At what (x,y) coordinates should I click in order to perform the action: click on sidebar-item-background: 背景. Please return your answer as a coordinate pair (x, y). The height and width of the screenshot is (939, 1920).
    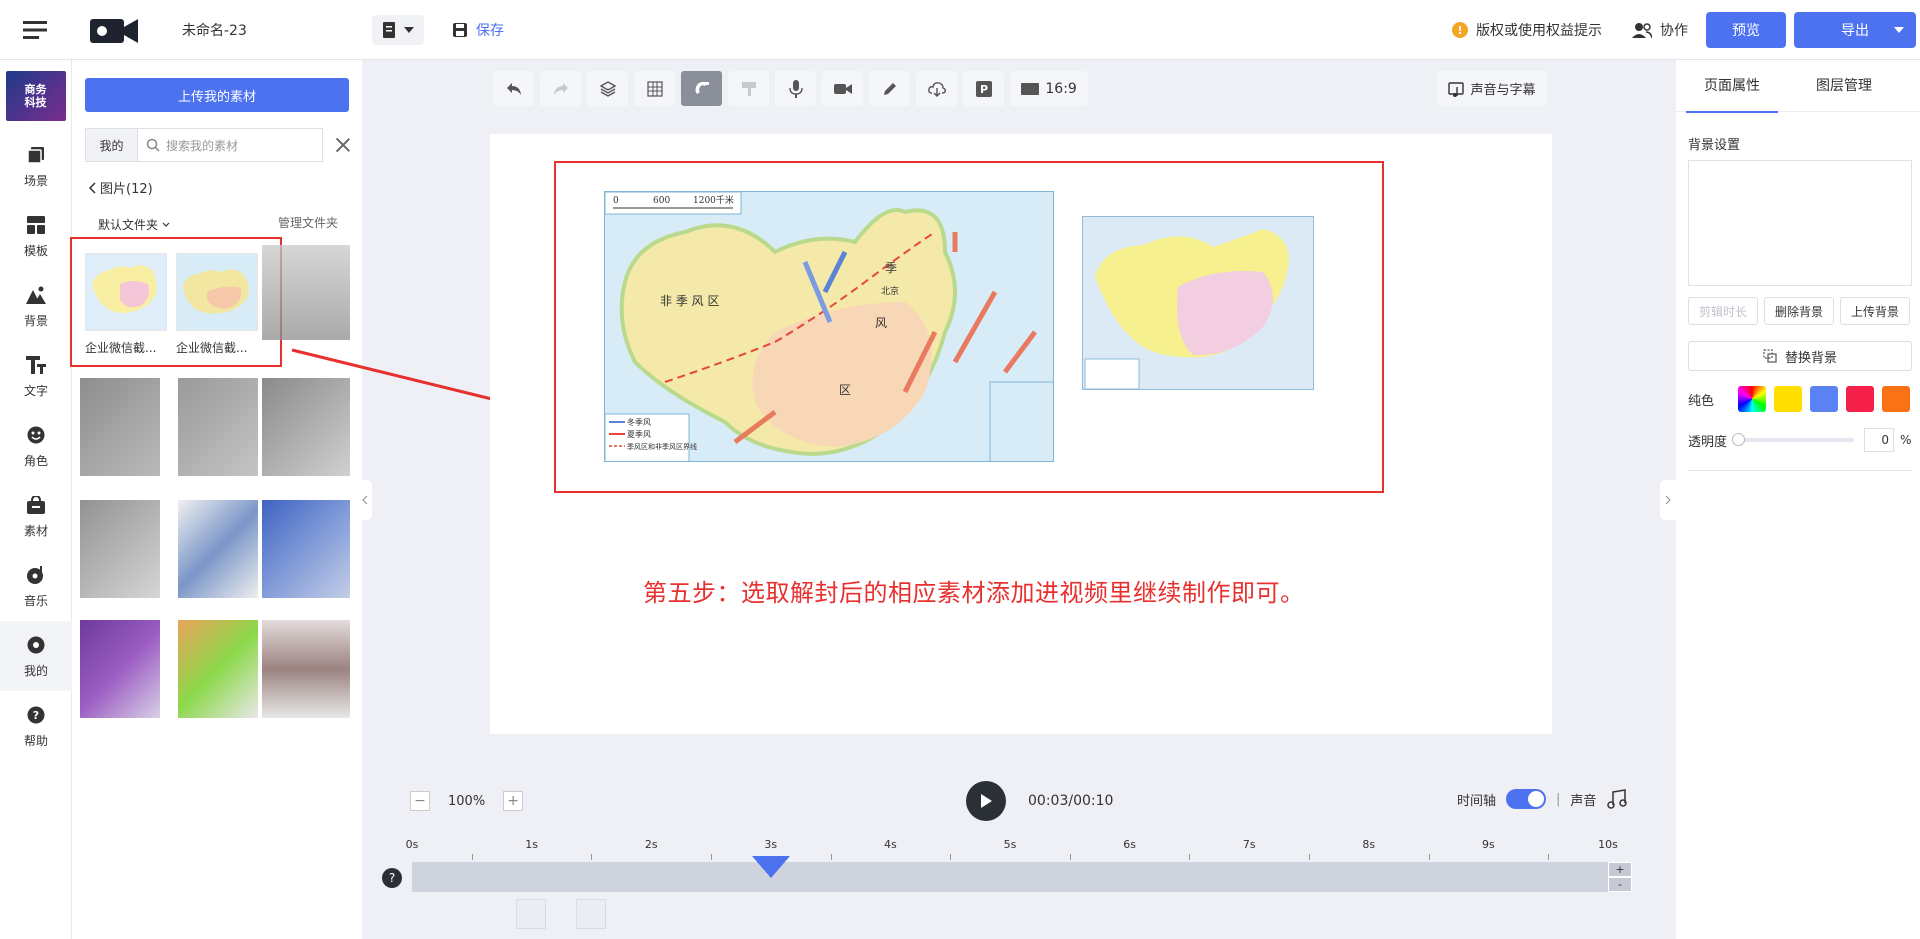
    Looking at the image, I should click on (36, 306).